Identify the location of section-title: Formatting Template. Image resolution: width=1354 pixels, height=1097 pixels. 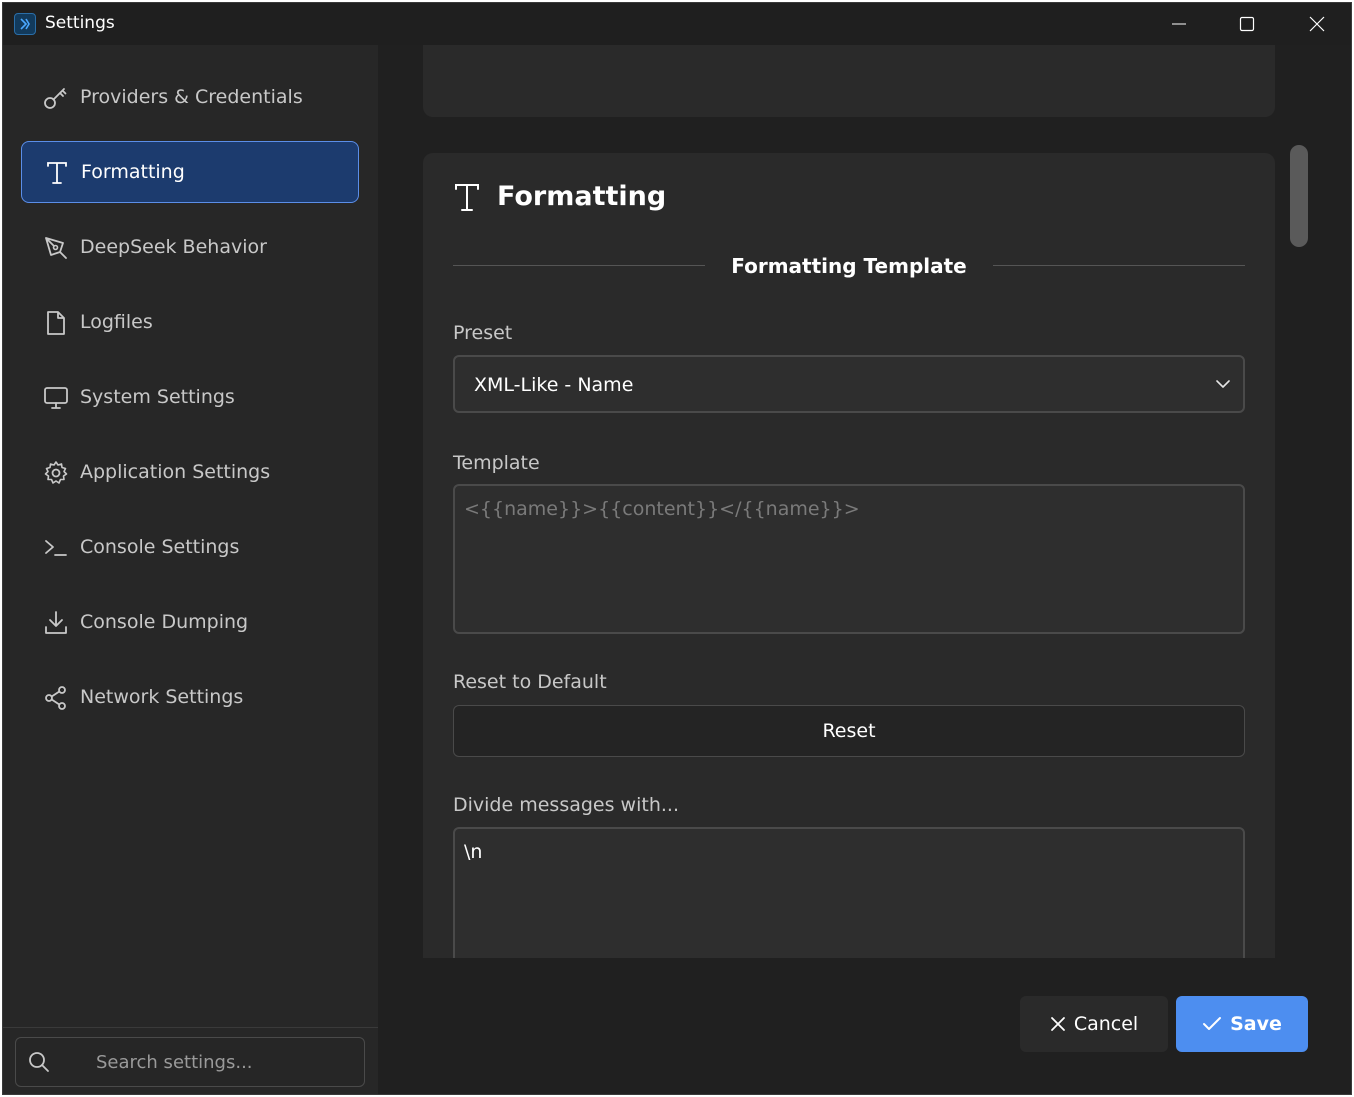
(849, 266).